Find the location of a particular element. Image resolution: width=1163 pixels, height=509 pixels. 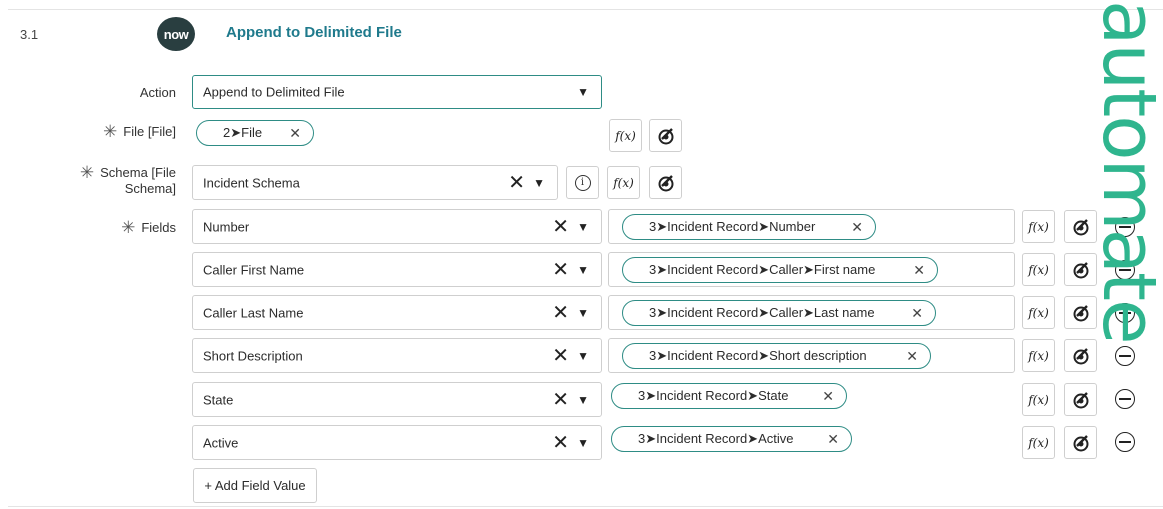

servicenow-logo: now is located at coordinates (176, 34).